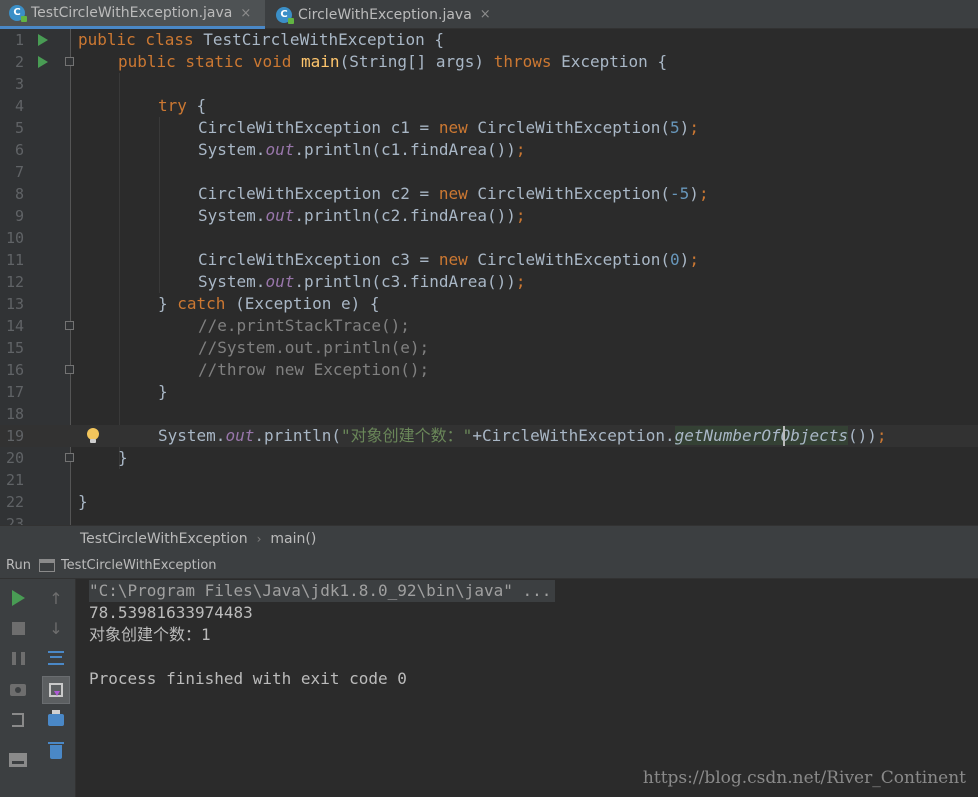 Image resolution: width=978 pixels, height=797 pixels. I want to click on code-line: 23, so click(489, 519).